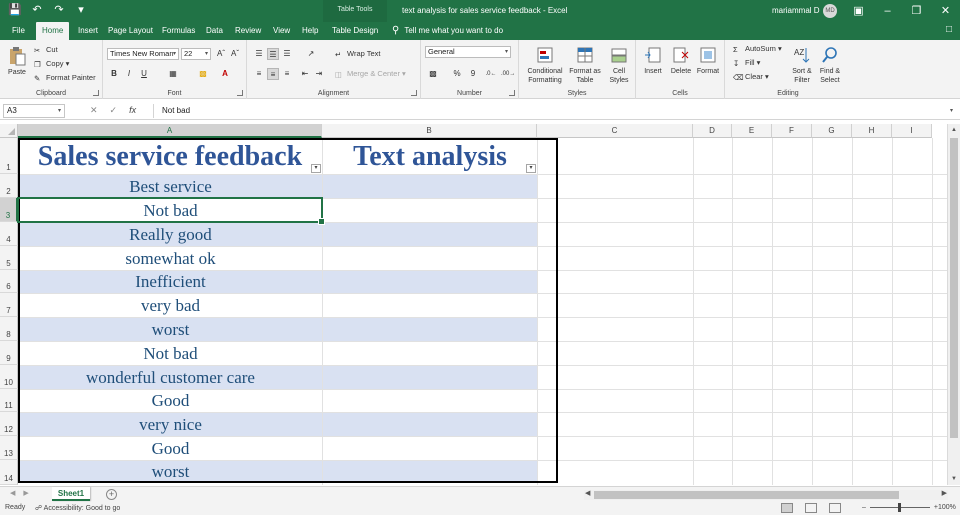 The image size is (960, 515). Describe the element at coordinates (178, 31) in the screenshot. I see `tab-formulas: Formulas` at that location.